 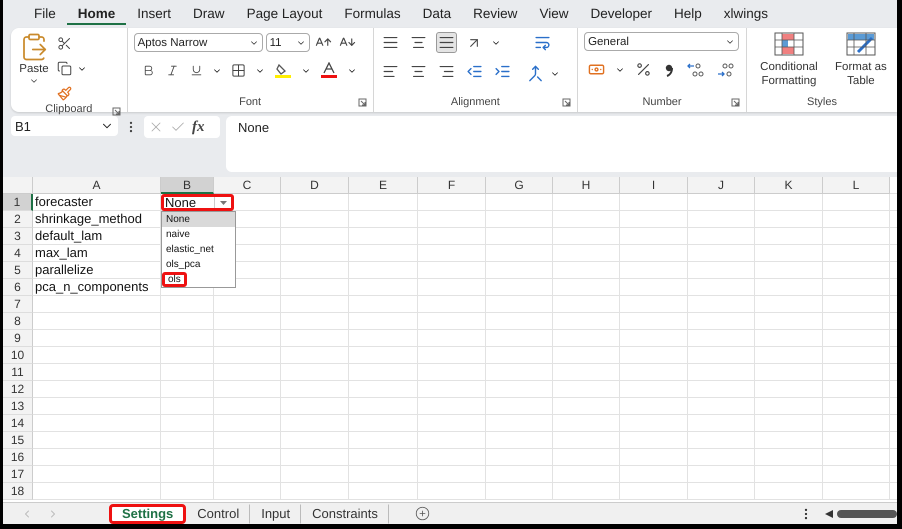 What do you see at coordinates (61, 253) in the screenshot?
I see `table-cell-text: max_lam` at bounding box center [61, 253].